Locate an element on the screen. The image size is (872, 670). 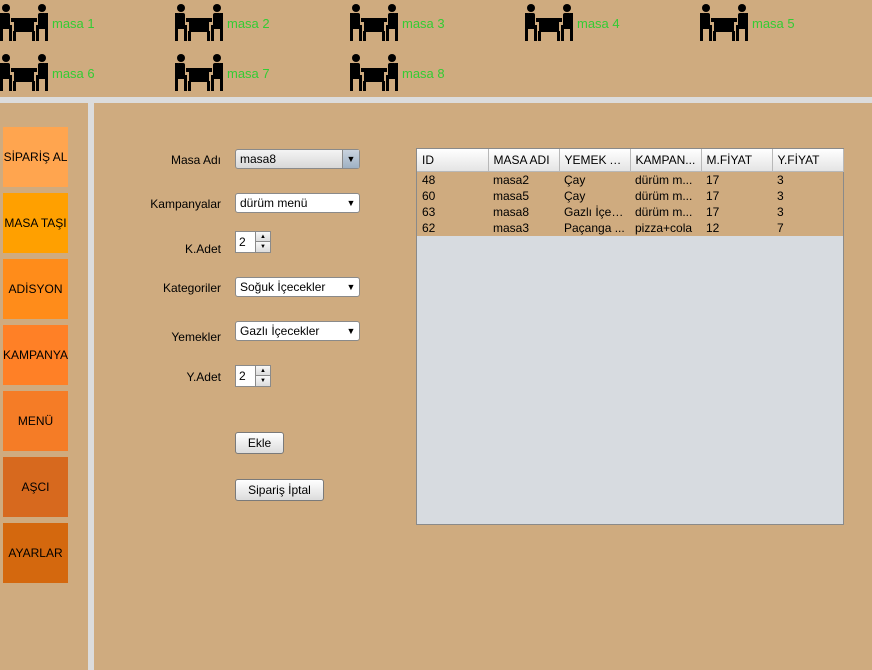
cell-y-fiyat: 7 is located at coordinates (807, 228).